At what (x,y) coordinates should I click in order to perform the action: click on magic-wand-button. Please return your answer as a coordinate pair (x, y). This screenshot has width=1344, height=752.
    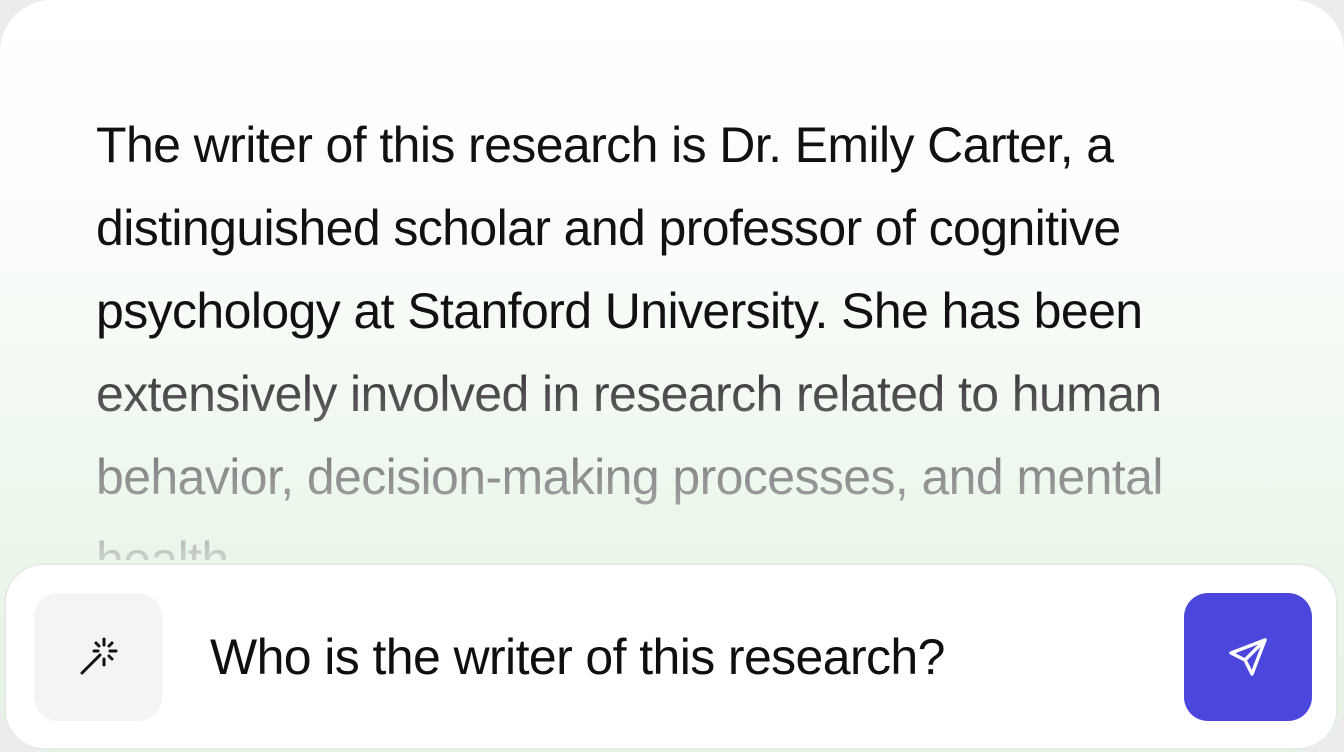
    Looking at the image, I should click on (98, 657).